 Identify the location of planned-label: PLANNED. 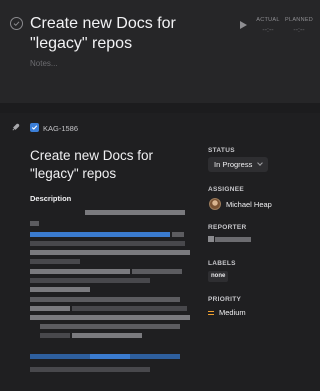
(299, 20).